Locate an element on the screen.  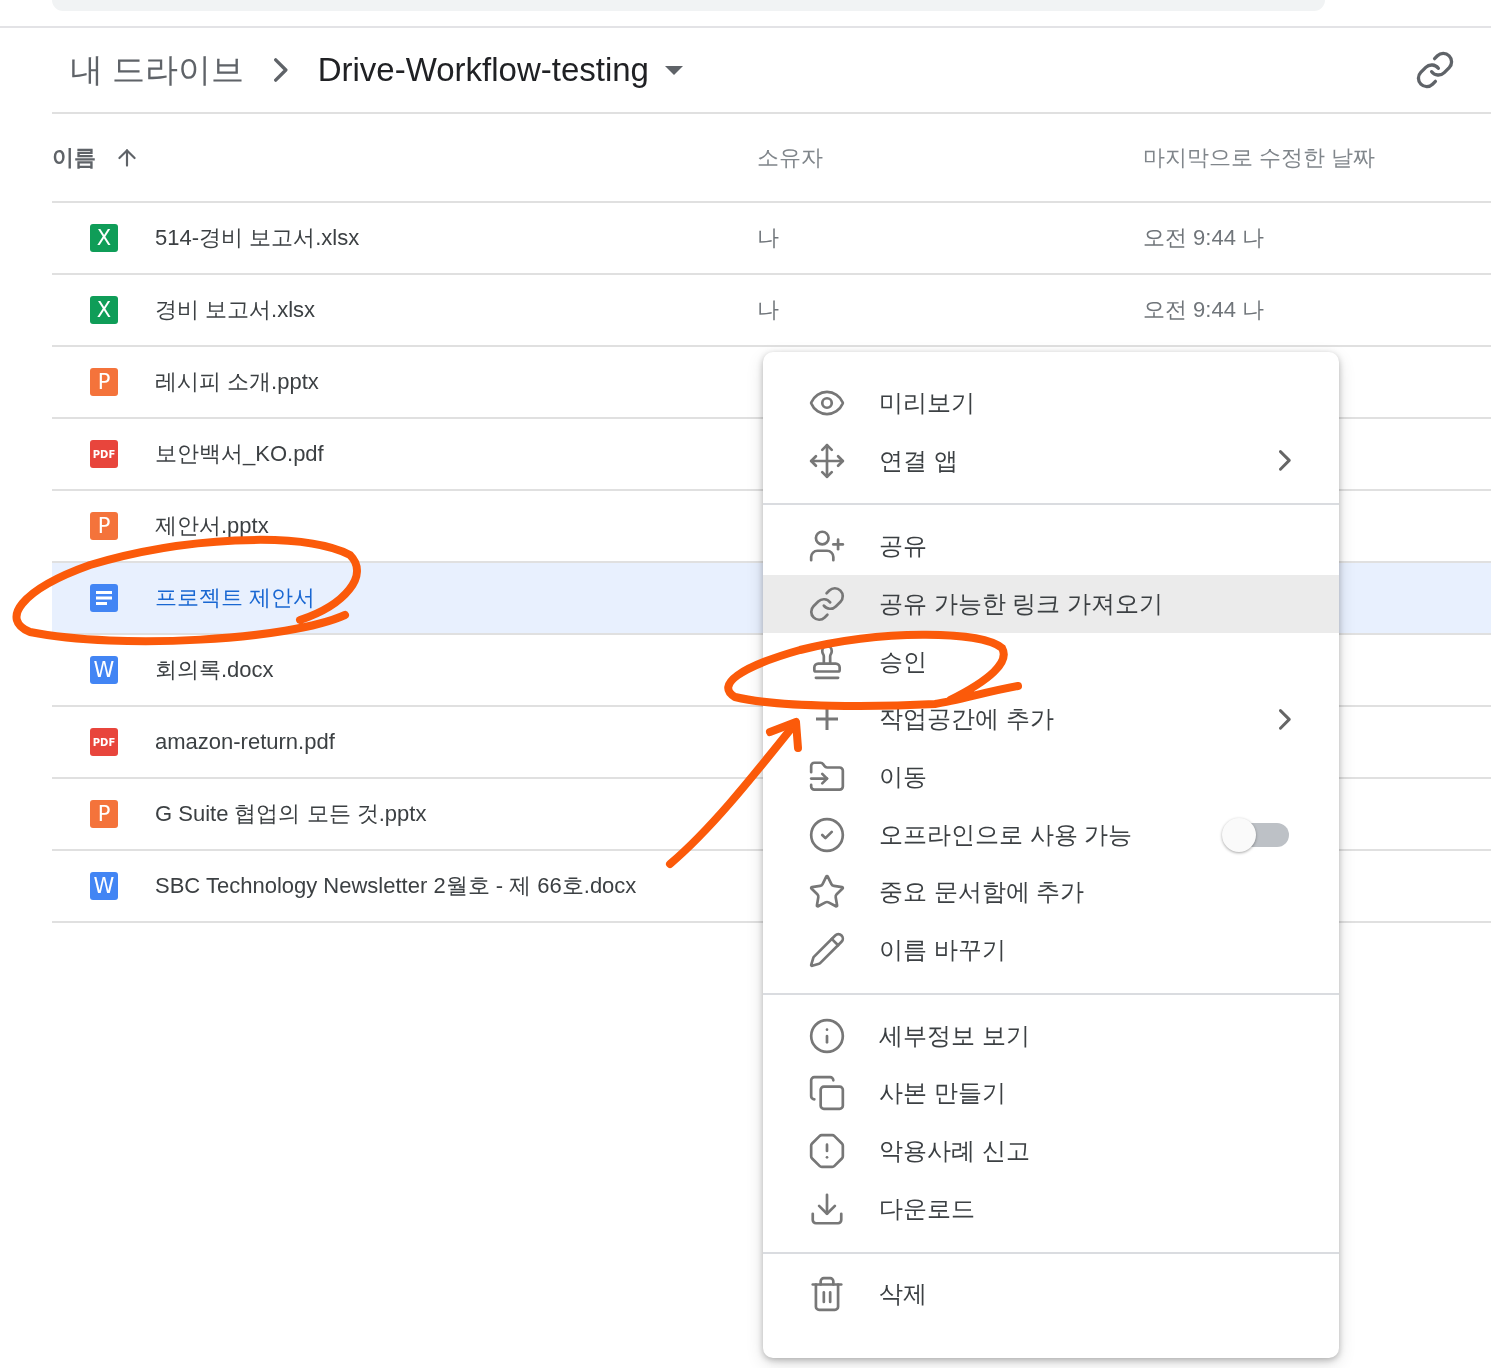
menu-item-label: 승인 is located at coordinates (903, 661).